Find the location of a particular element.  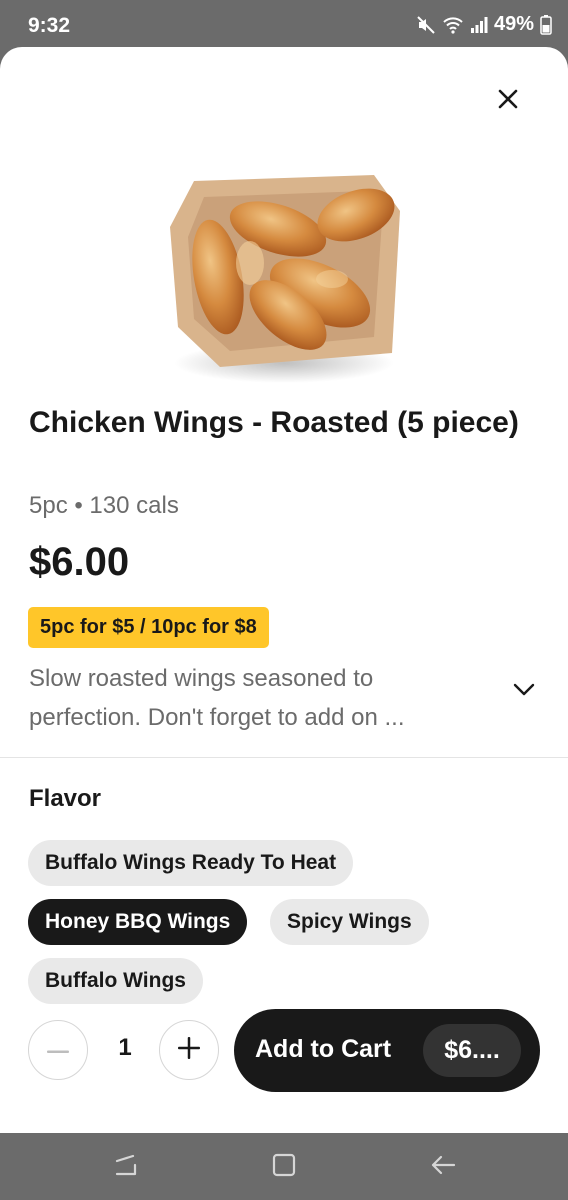

close-icon is located at coordinates (508, 101).